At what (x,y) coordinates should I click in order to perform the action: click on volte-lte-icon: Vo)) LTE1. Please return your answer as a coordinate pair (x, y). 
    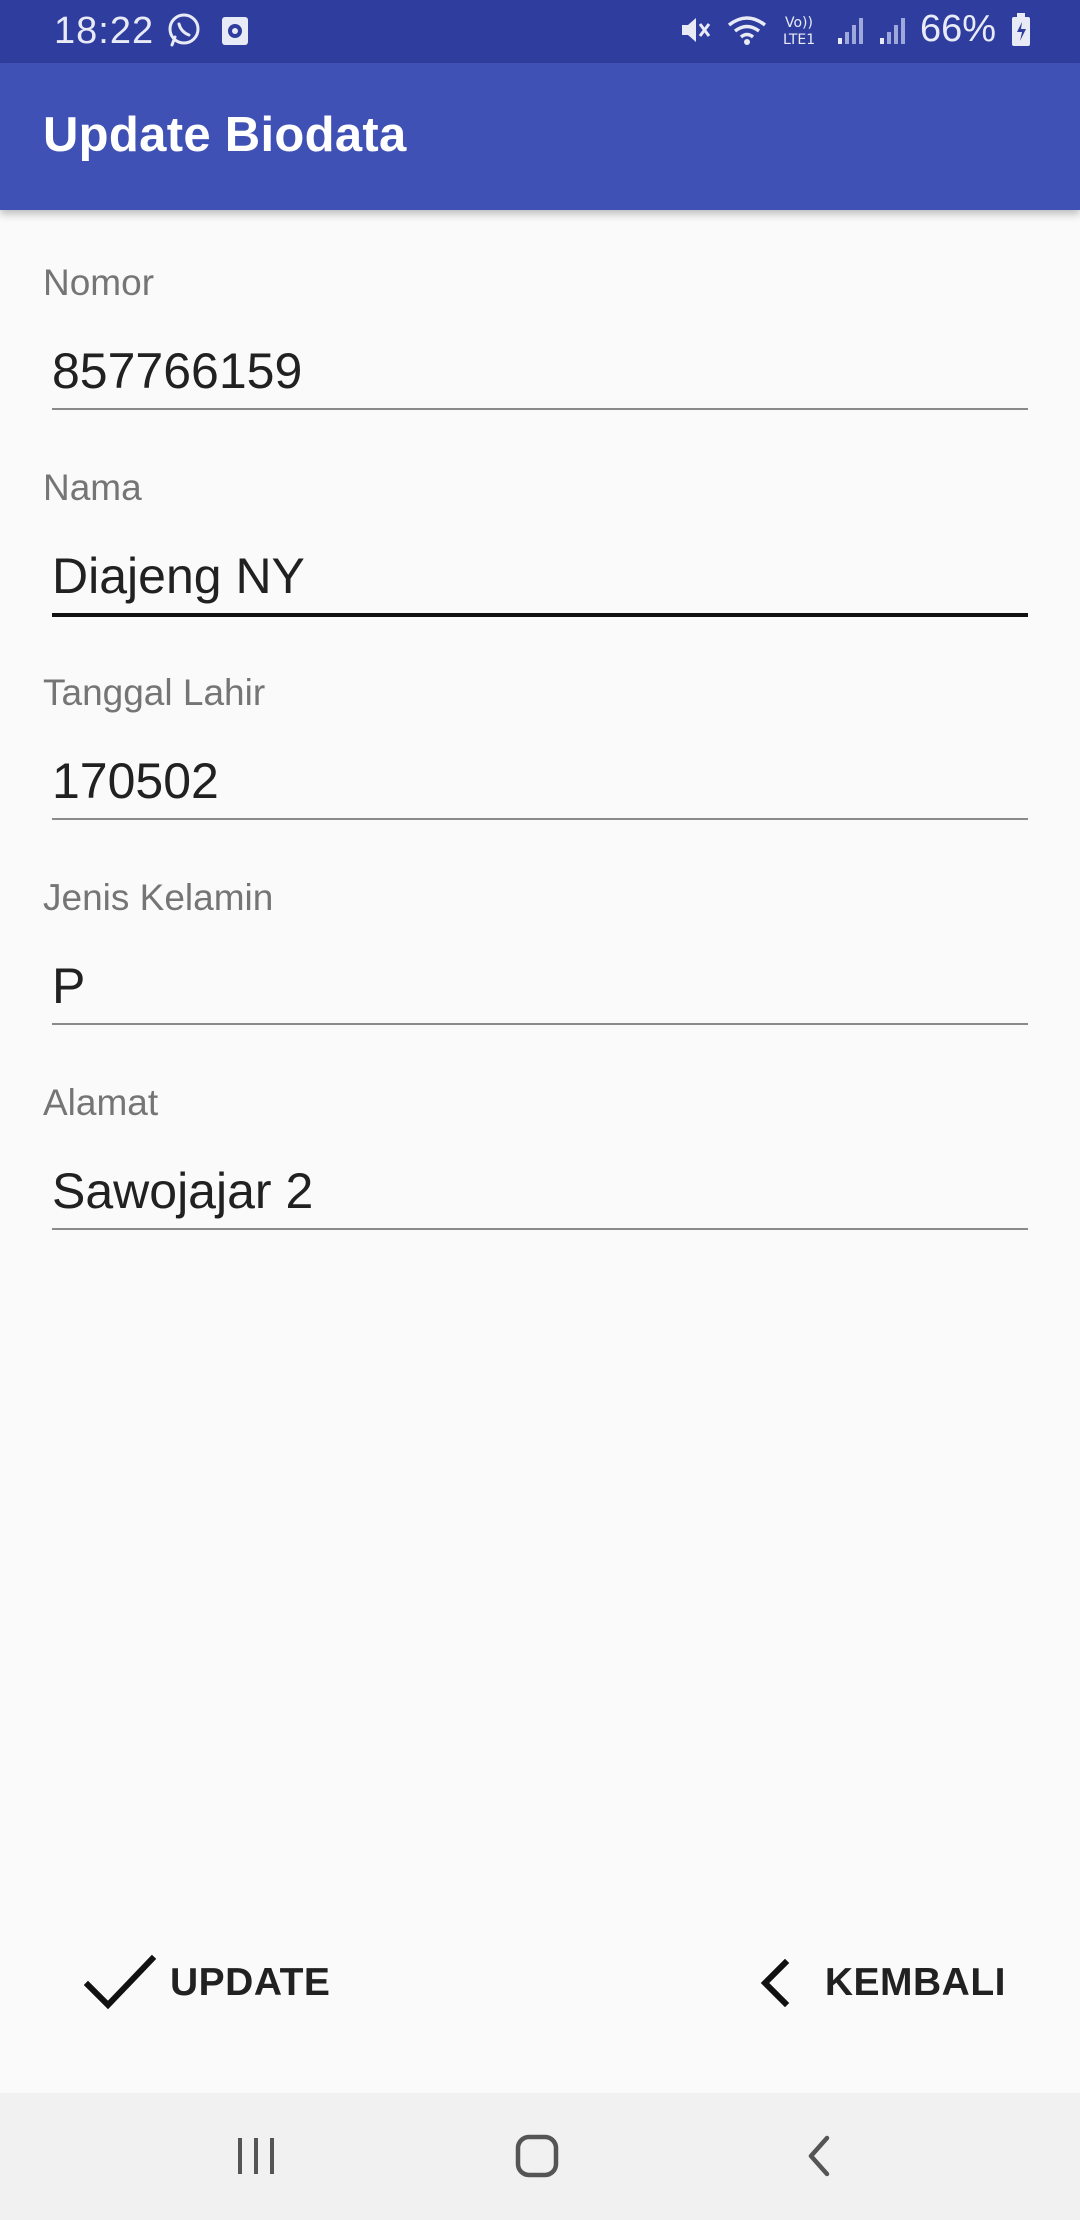
    Looking at the image, I should click on (802, 30).